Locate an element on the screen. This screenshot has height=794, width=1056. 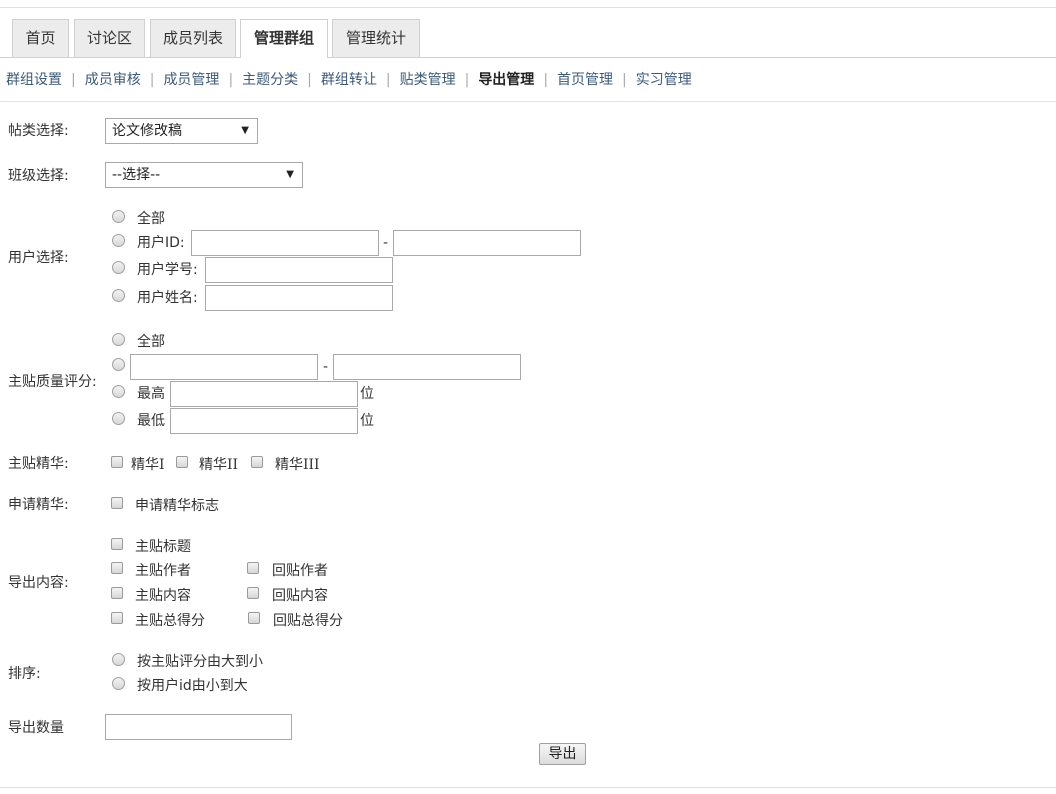
user-student-no-input is located at coordinates (299, 270).